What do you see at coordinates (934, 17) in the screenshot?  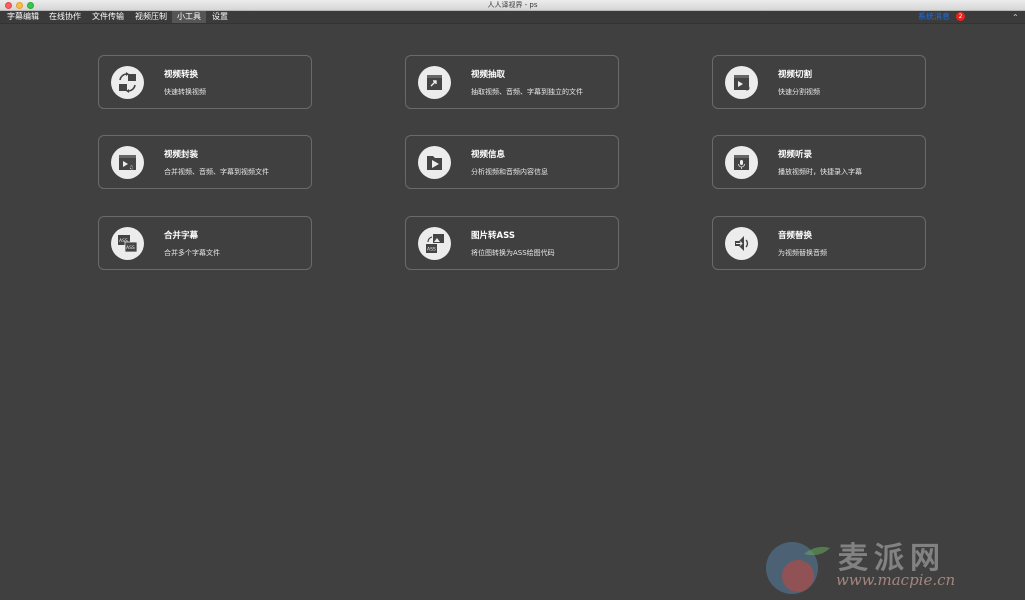 I see `system-message-link: 系统消息` at bounding box center [934, 17].